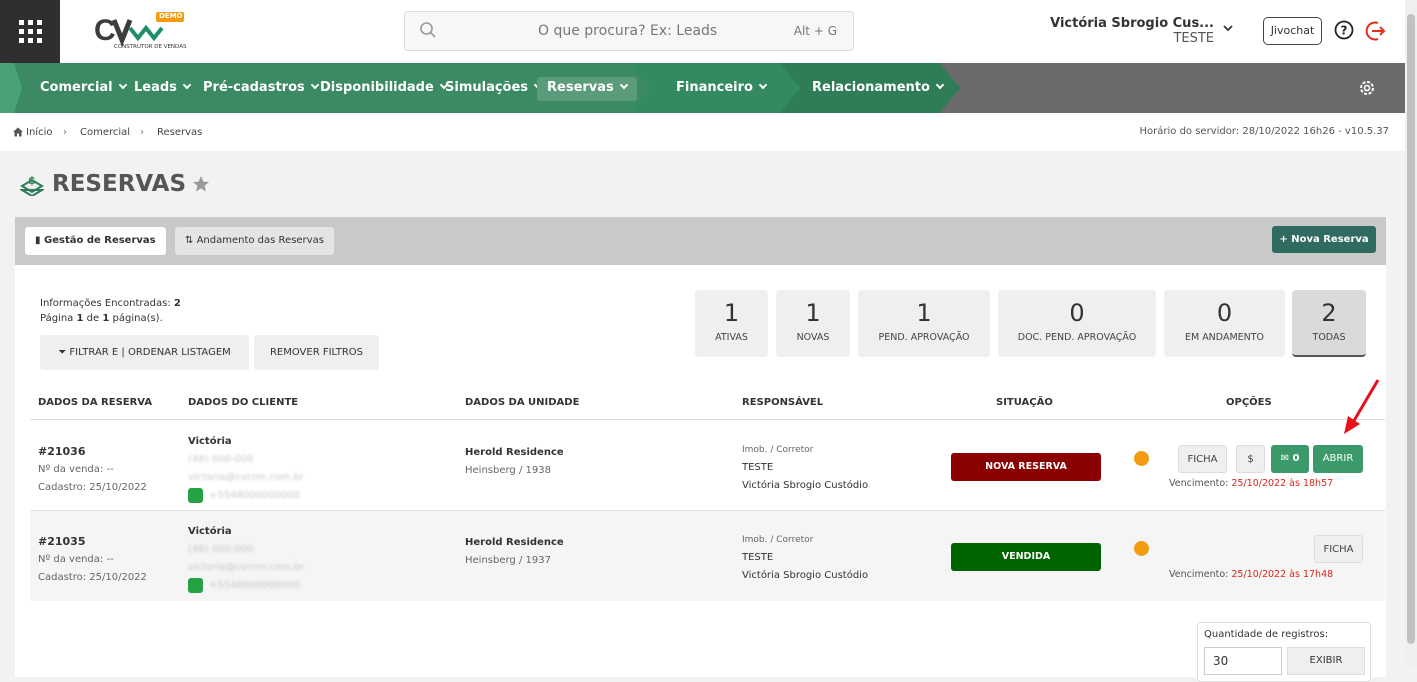  What do you see at coordinates (494, 89) in the screenshot?
I see `nav-simulacoes: Simulações` at bounding box center [494, 89].